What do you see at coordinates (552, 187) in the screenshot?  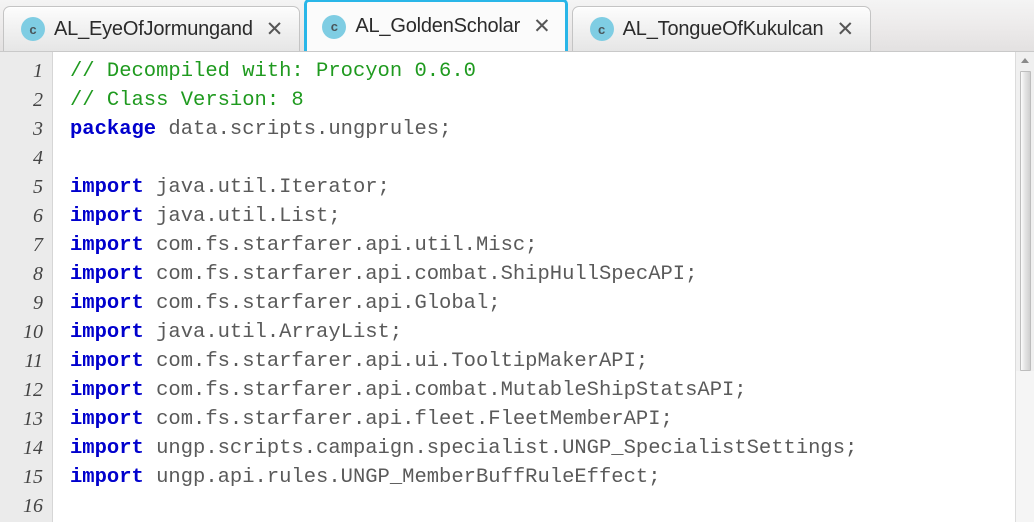 I see `code-line: import java.util.Iterator;` at bounding box center [552, 187].